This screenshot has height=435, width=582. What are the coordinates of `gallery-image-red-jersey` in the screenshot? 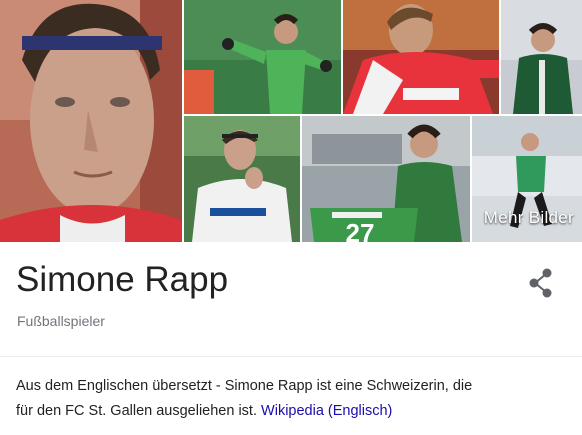 It's located at (421, 57).